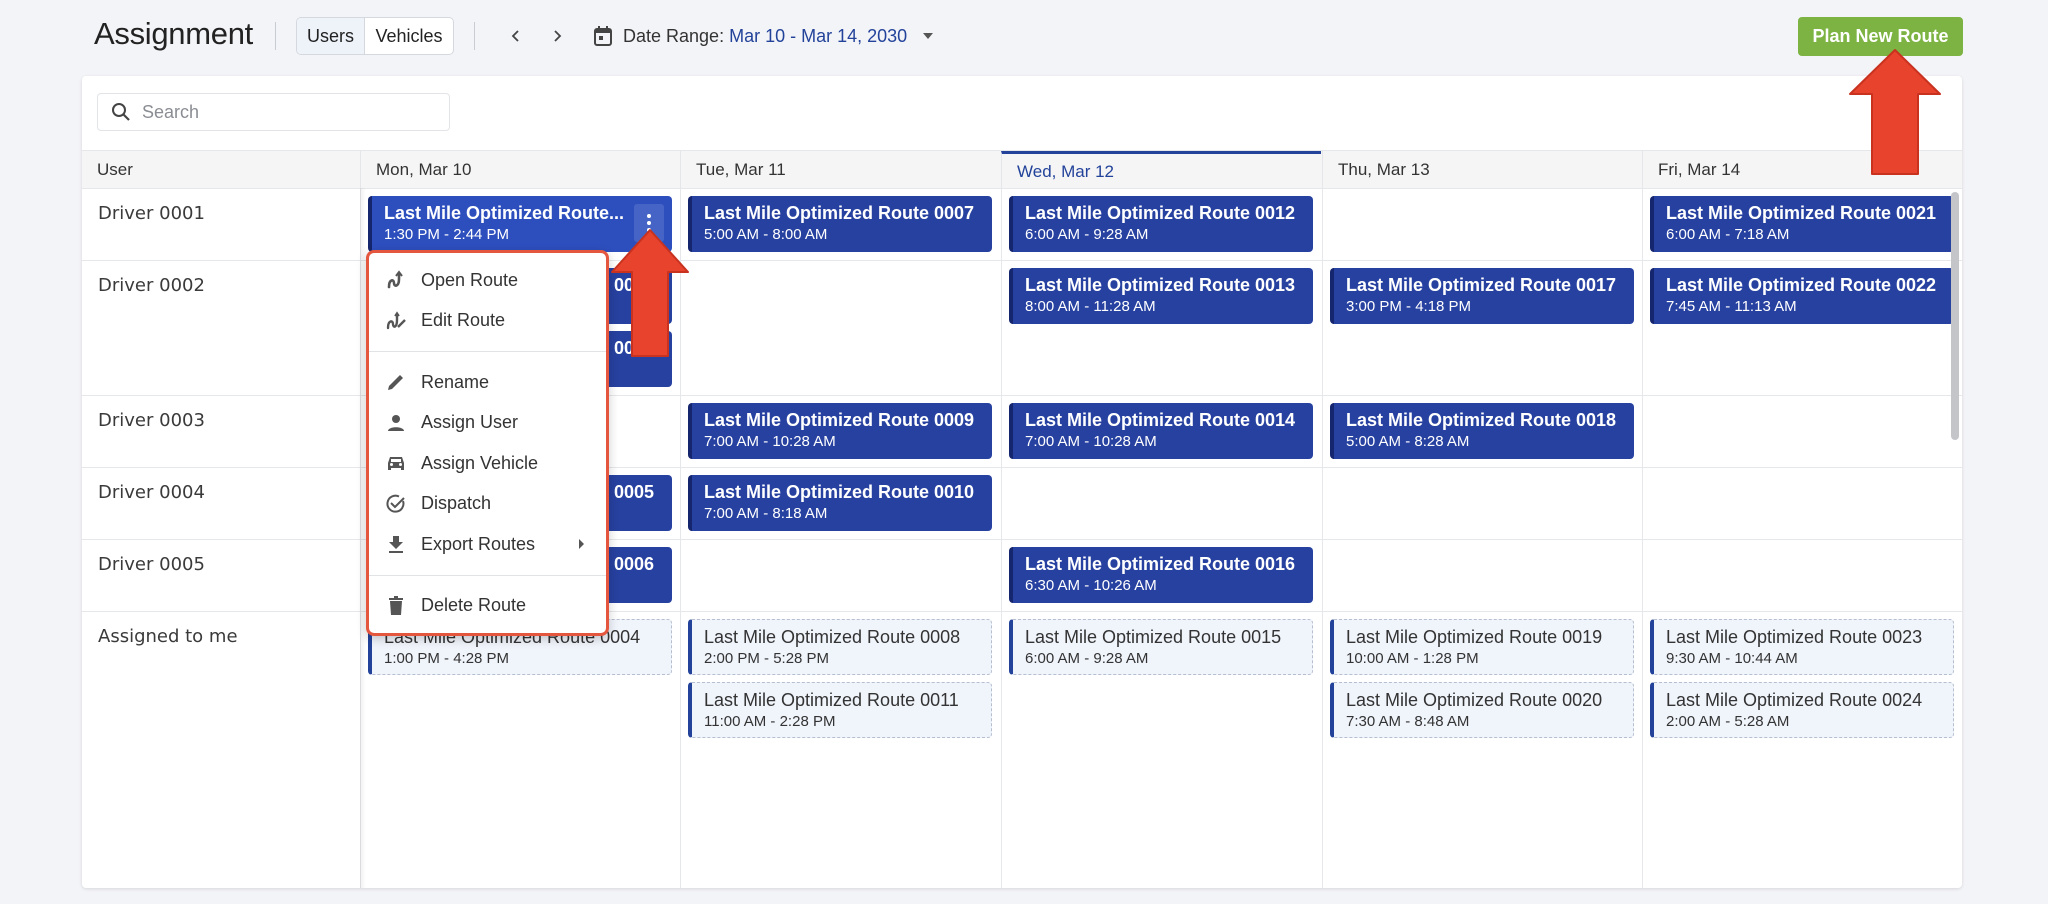 The height and width of the screenshot is (904, 2048). Describe the element at coordinates (151, 213) in the screenshot. I see `row-user-label: Driver 0001` at that location.